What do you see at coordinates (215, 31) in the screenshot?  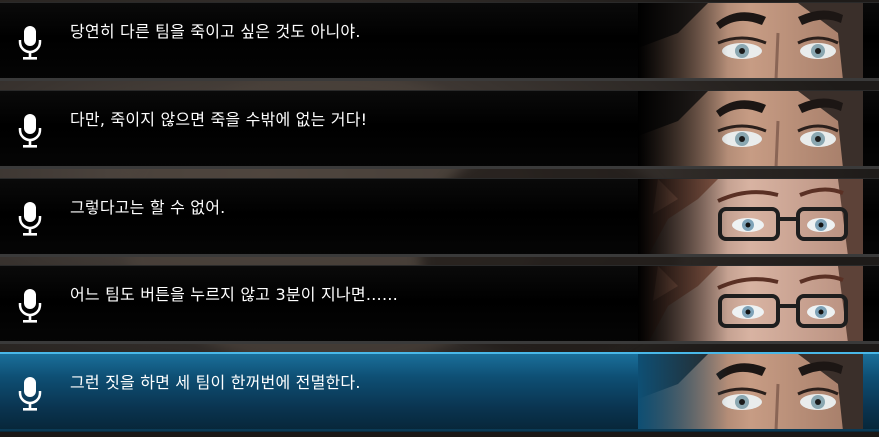 I see `dialogue-text: 당연히 다른 팀을 죽이고 싶은 것도 아니야.` at bounding box center [215, 31].